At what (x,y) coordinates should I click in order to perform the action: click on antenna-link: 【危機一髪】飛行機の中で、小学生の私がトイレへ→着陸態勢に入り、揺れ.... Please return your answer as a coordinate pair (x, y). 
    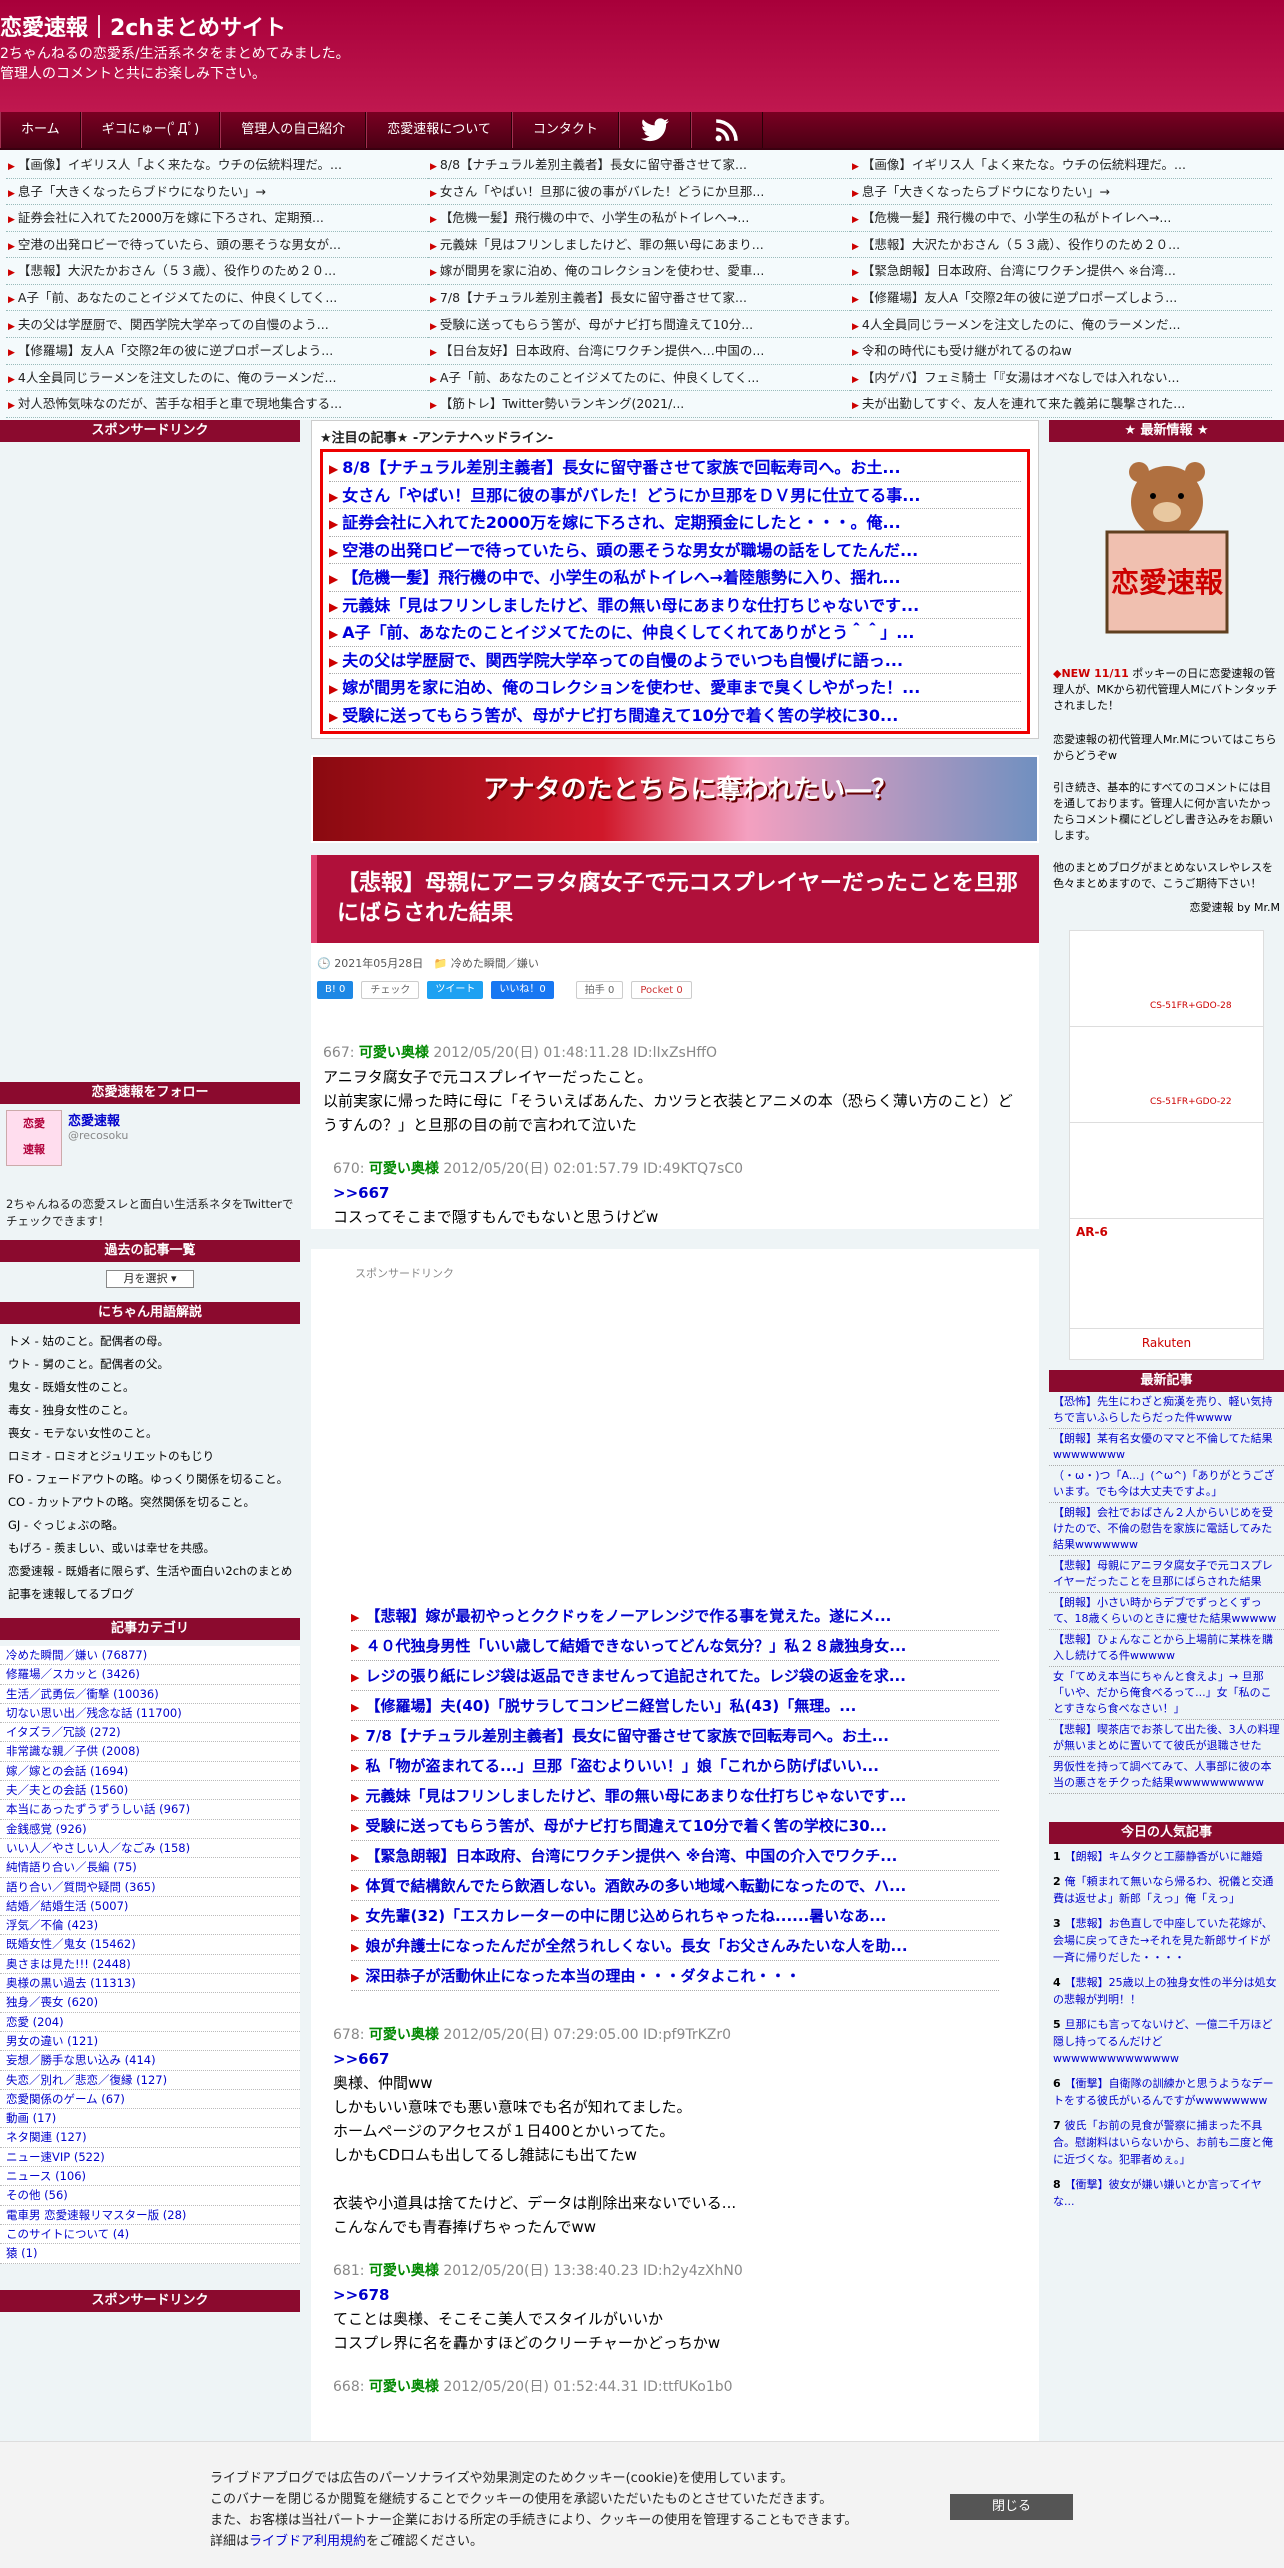
    Looking at the image, I should click on (675, 578).